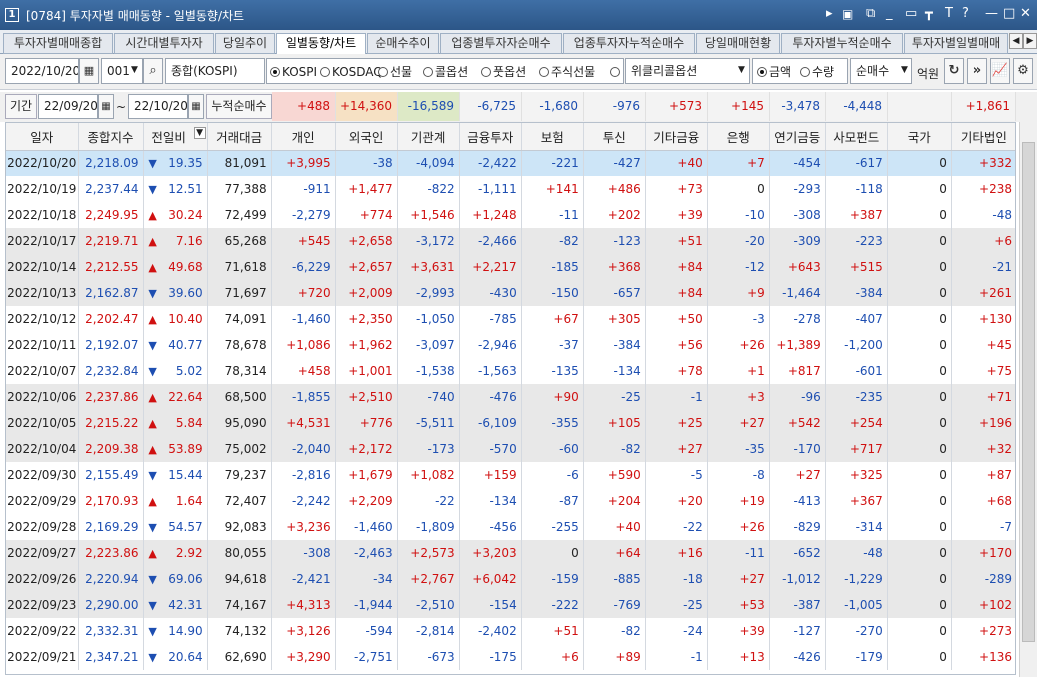 This screenshot has height=677, width=1037. Describe the element at coordinates (919, 137) in the screenshot. I see `column-header: 국가` at that location.